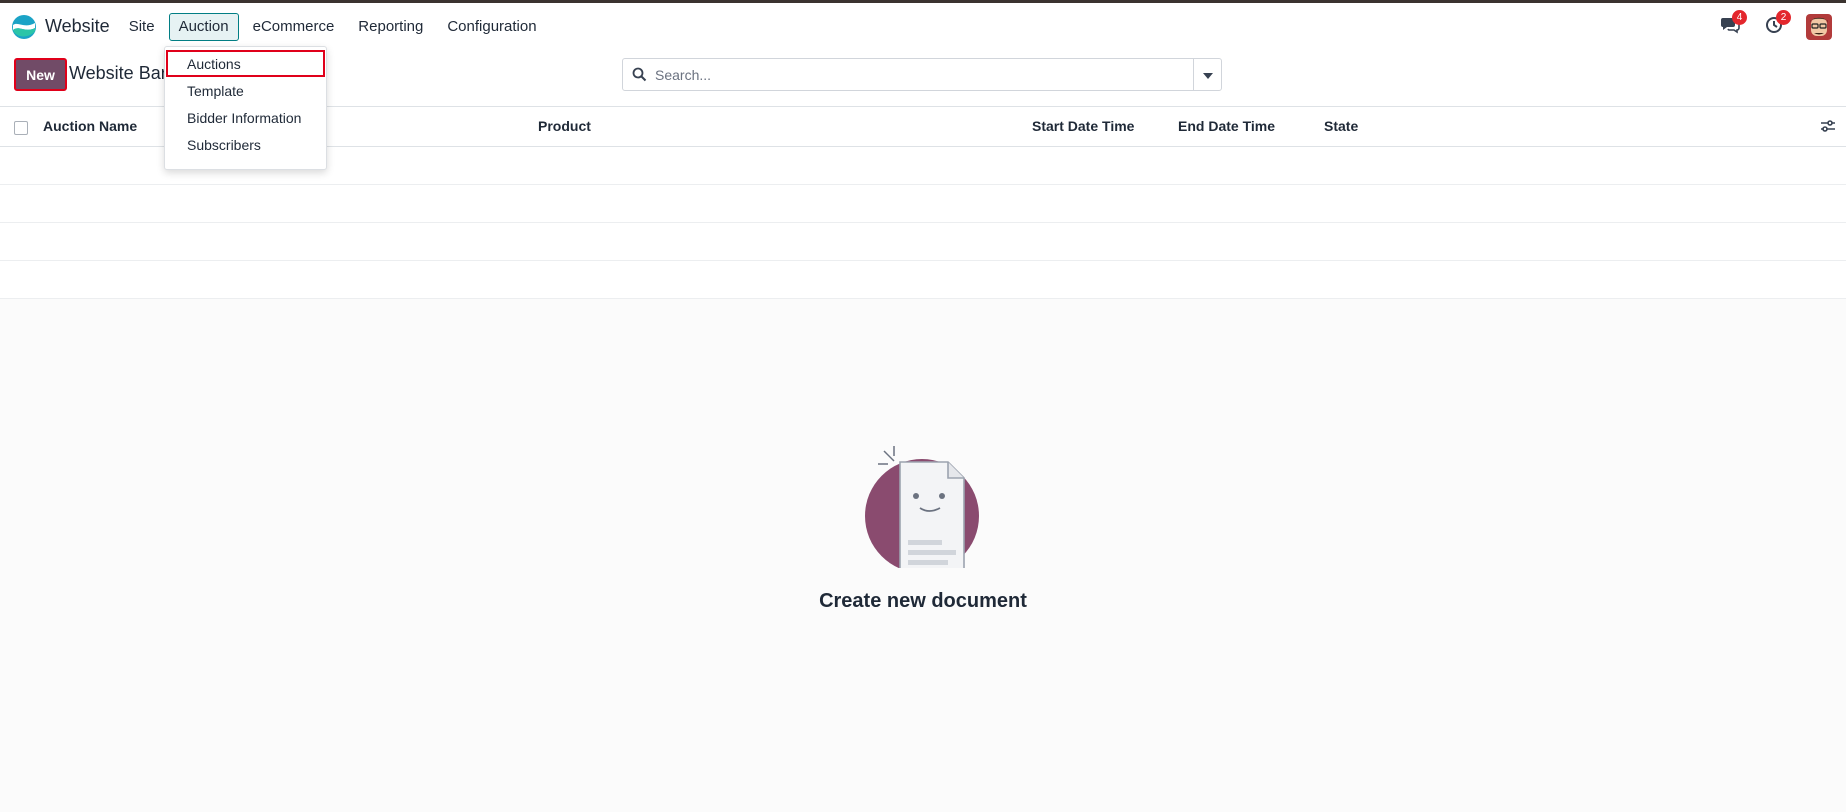  What do you see at coordinates (77, 26) in the screenshot?
I see `app-name: Website` at bounding box center [77, 26].